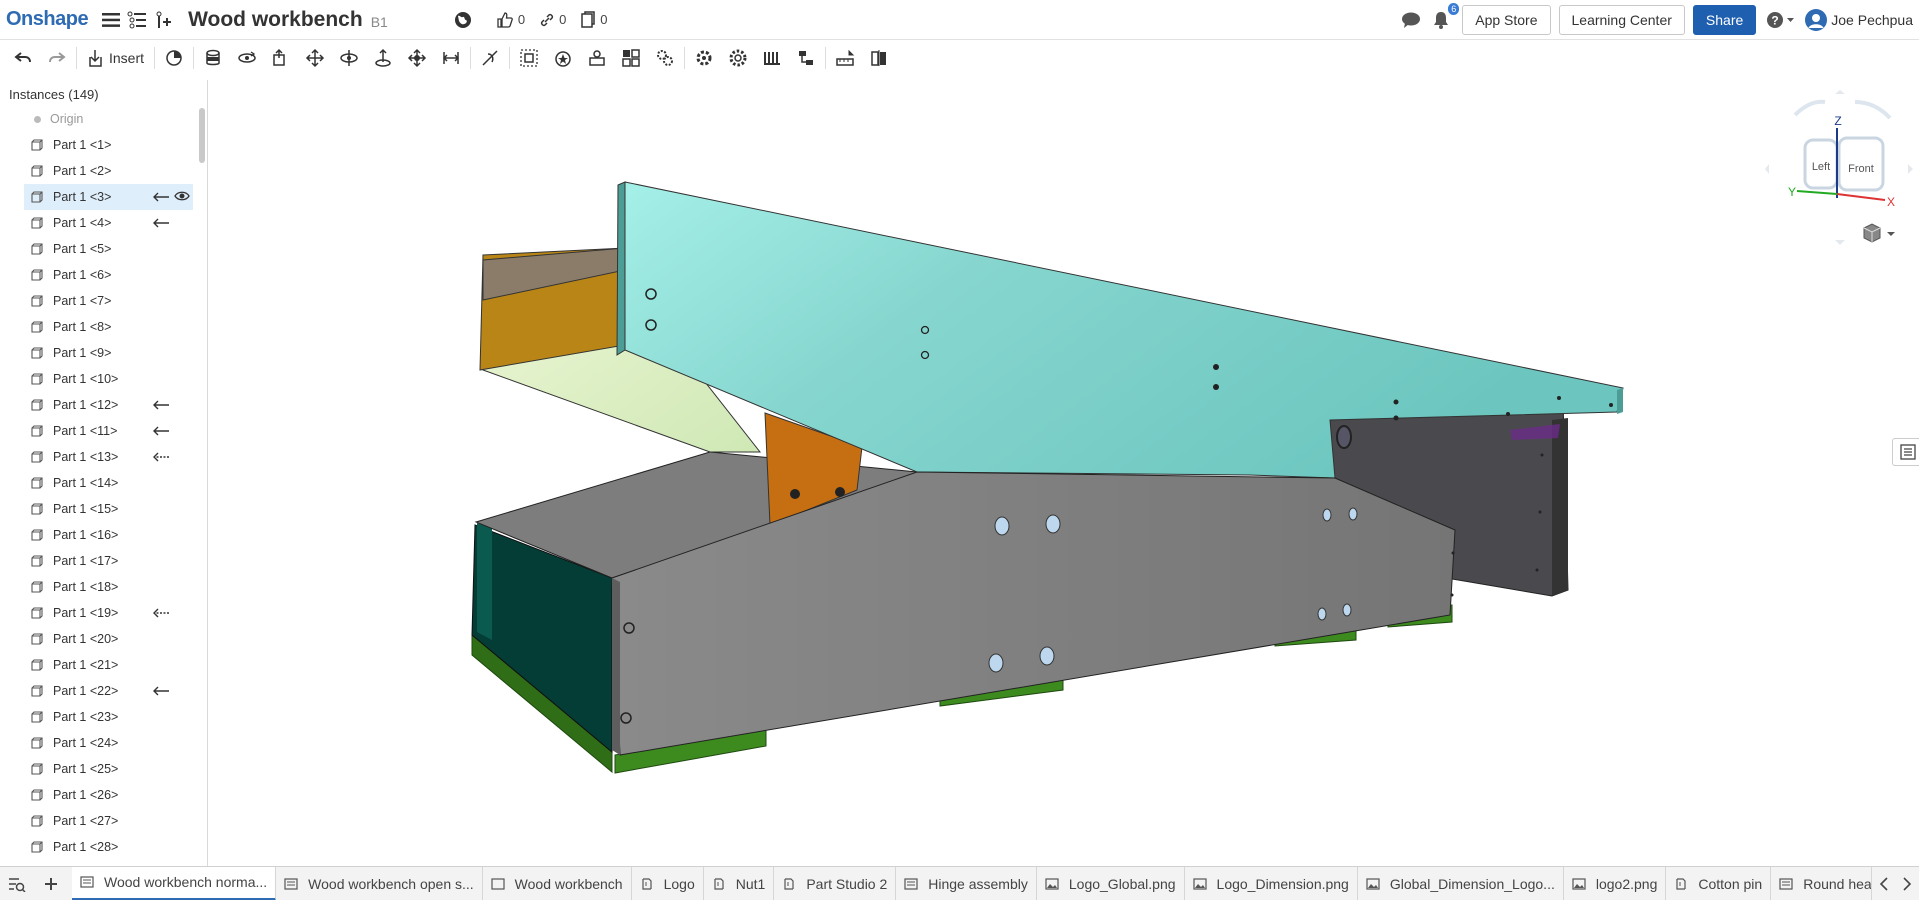  I want to click on measure-icon, so click(845, 58).